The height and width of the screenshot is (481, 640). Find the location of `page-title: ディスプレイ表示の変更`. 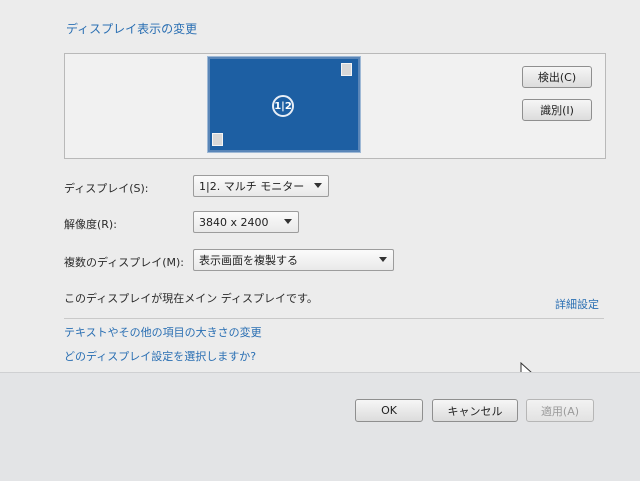

page-title: ディスプレイ表示の変更 is located at coordinates (132, 29).